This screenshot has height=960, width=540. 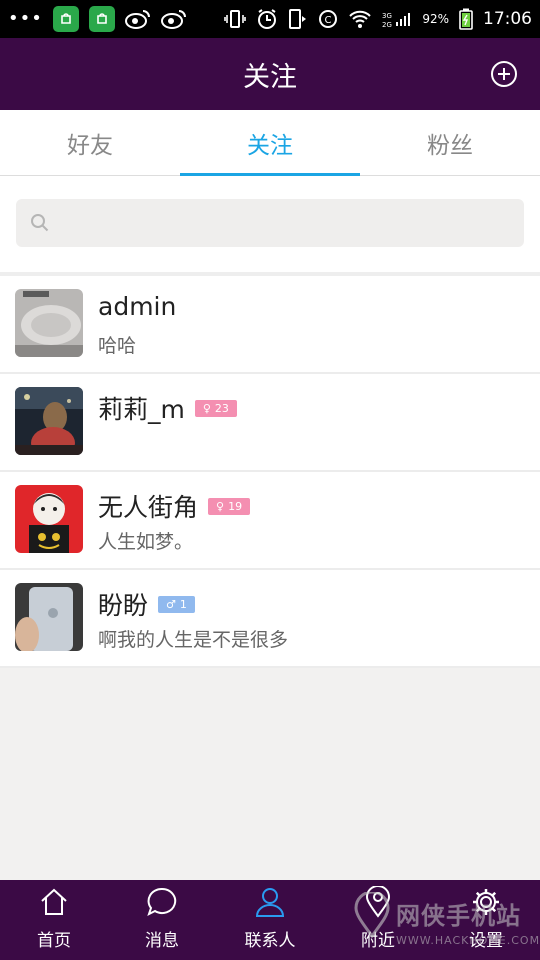 What do you see at coordinates (378, 941) in the screenshot?
I see `nav-label: 附近` at bounding box center [378, 941].